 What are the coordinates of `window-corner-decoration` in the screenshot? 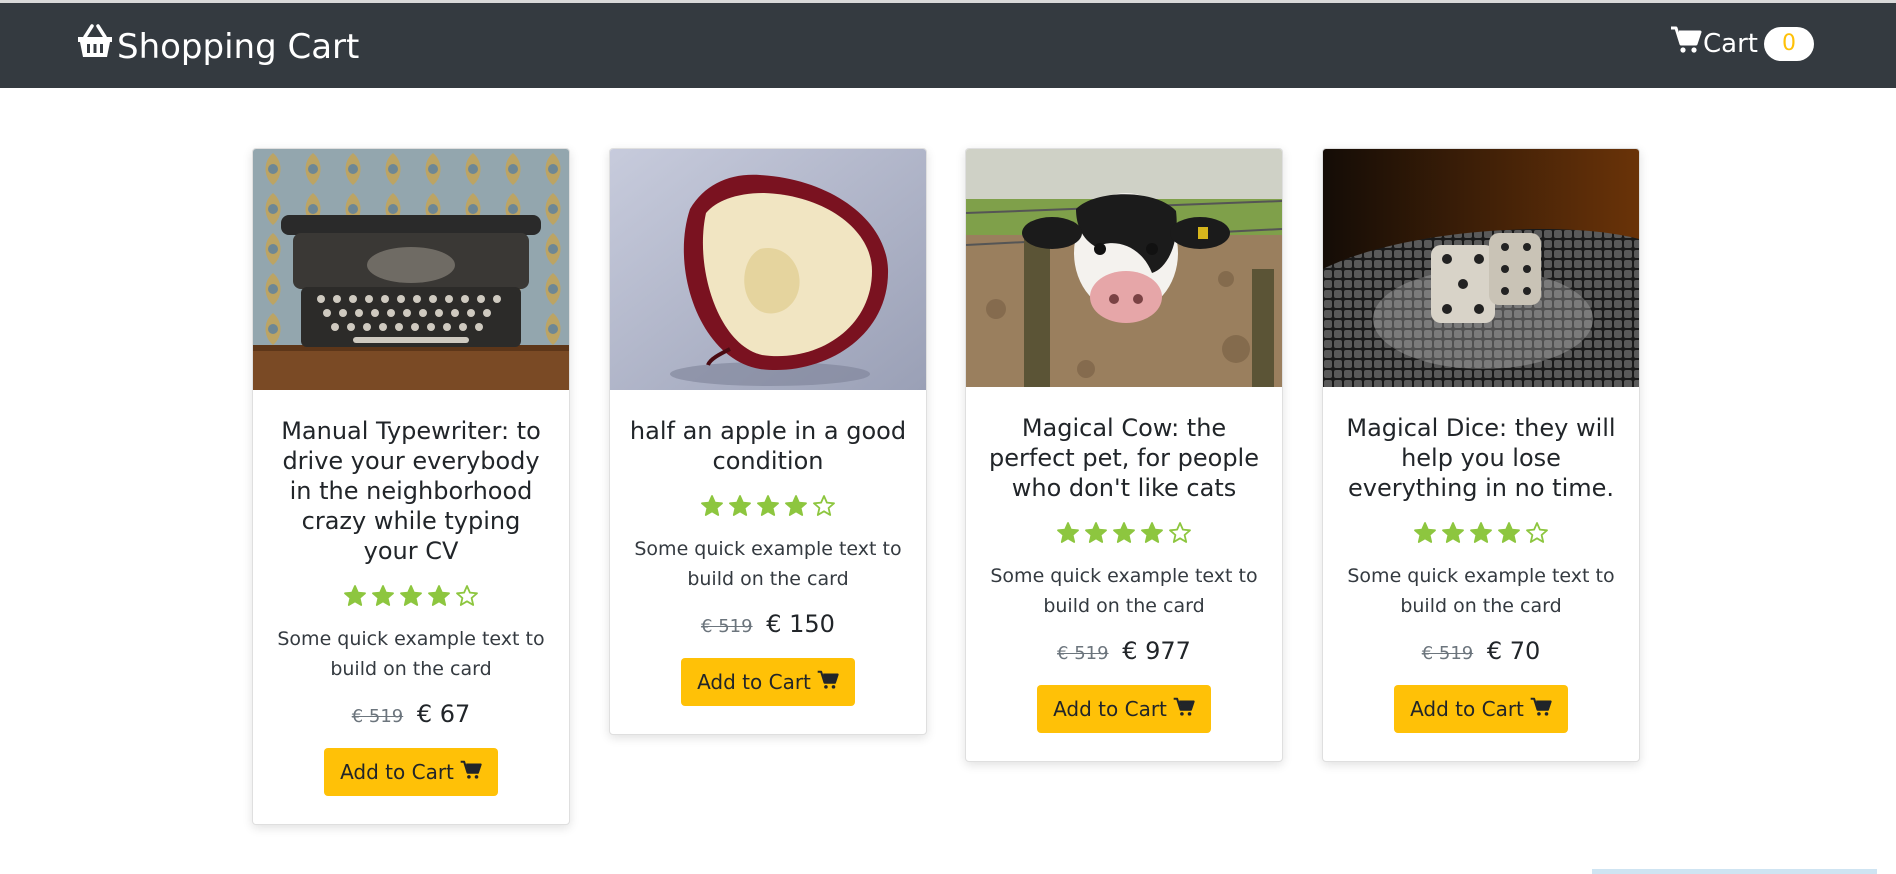 It's located at (1734, 871).